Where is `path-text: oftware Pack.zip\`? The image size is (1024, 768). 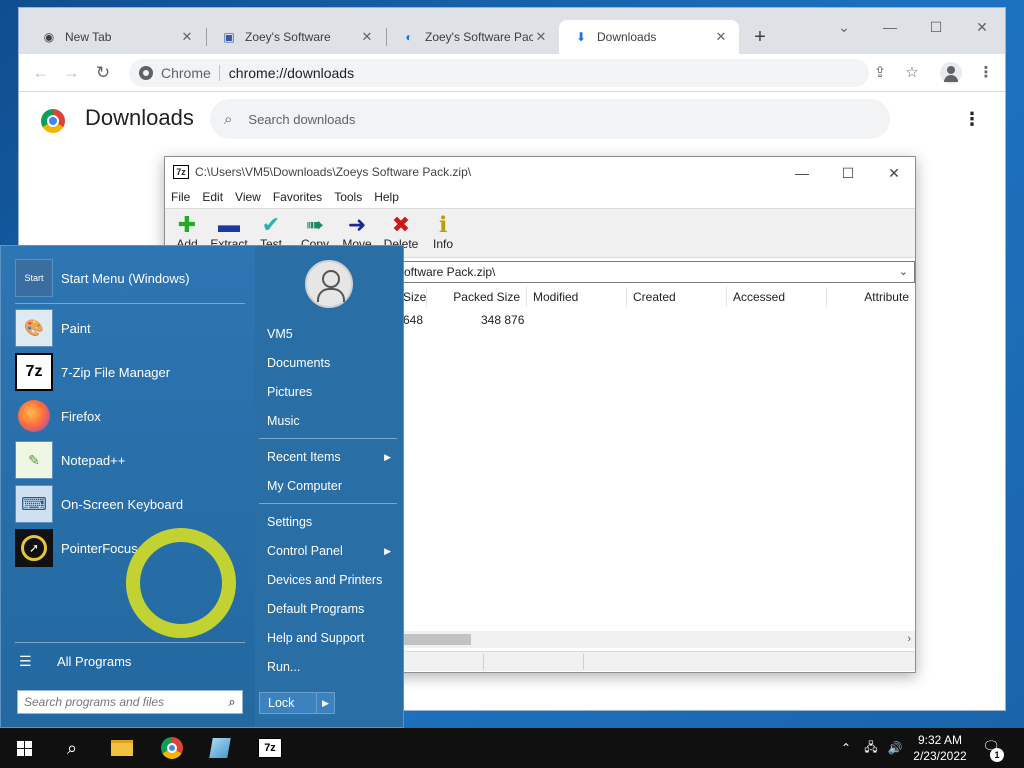 path-text: oftware Pack.zip\ is located at coordinates (450, 272).